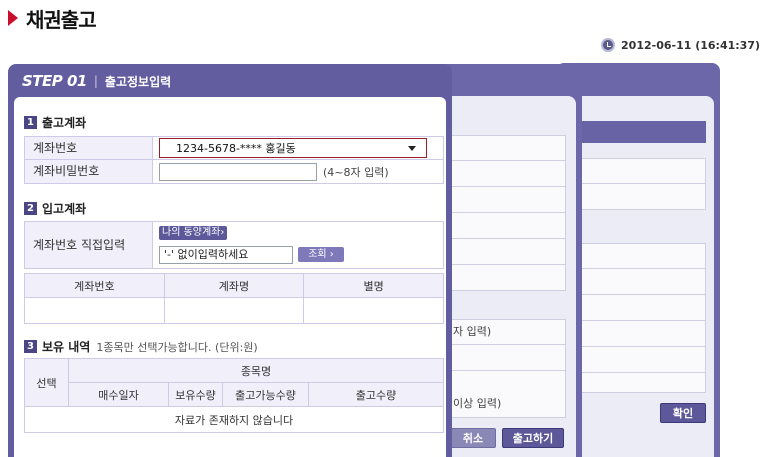 Image resolution: width=778 pixels, height=457 pixels. What do you see at coordinates (690, 45) in the screenshot?
I see `datetime-text: 2012-06-11 (16:41:37)` at bounding box center [690, 45].